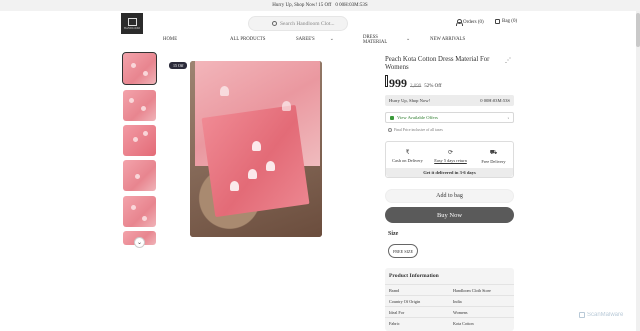 This screenshot has height=331, width=640. What do you see at coordinates (493, 161) in the screenshot?
I see `free-delivery-label: Free Delivery` at bounding box center [493, 161].